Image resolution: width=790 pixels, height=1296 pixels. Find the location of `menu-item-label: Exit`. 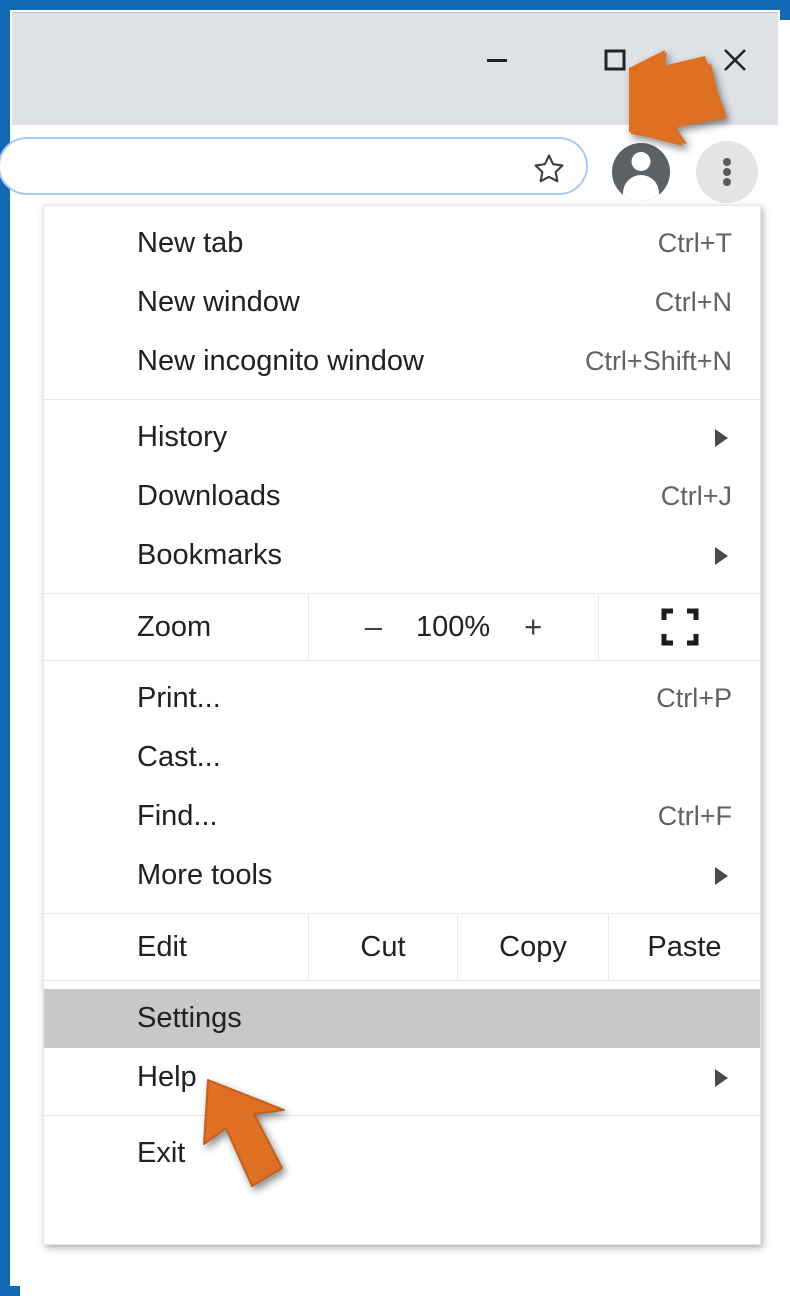

menu-item-label: Exit is located at coordinates (161, 1153).